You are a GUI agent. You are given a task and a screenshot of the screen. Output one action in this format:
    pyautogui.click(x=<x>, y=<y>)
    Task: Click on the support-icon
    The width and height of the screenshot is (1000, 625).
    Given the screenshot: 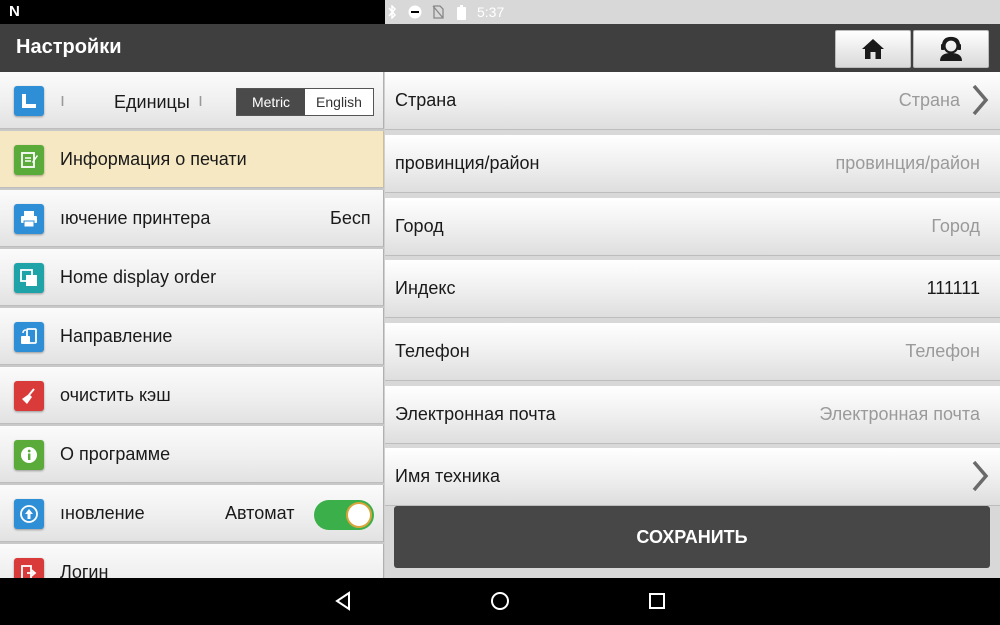 What is the action you would take?
    pyautogui.click(x=951, y=48)
    